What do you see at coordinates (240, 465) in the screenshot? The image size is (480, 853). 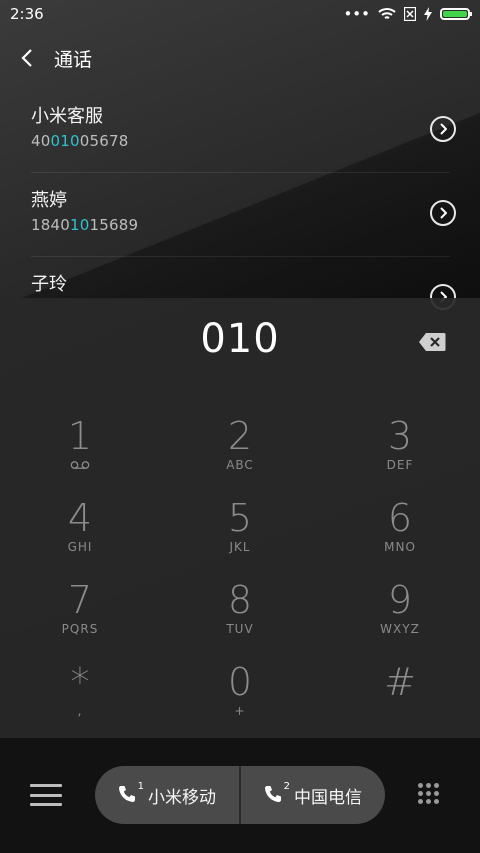 I see `key-letters: ABC` at bounding box center [240, 465].